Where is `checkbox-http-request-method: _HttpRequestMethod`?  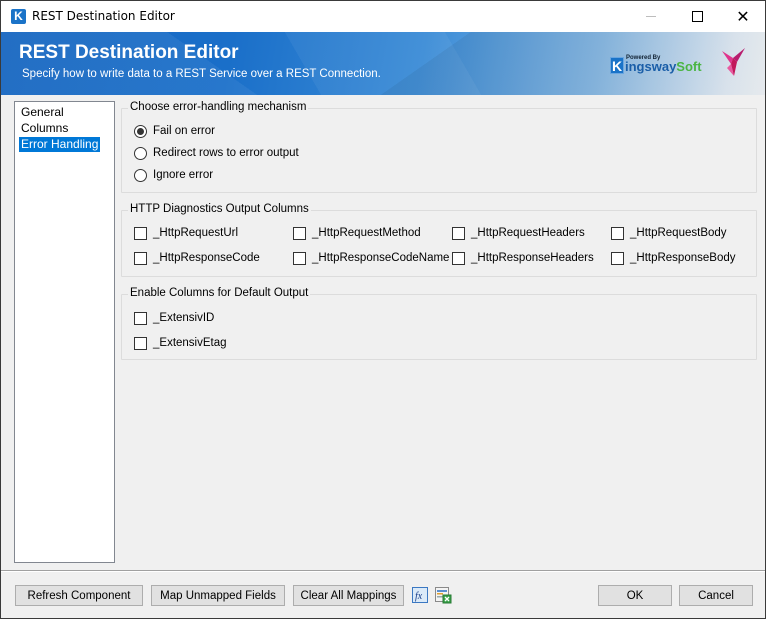 checkbox-http-request-method: _HttpRequestMethod is located at coordinates (357, 233).